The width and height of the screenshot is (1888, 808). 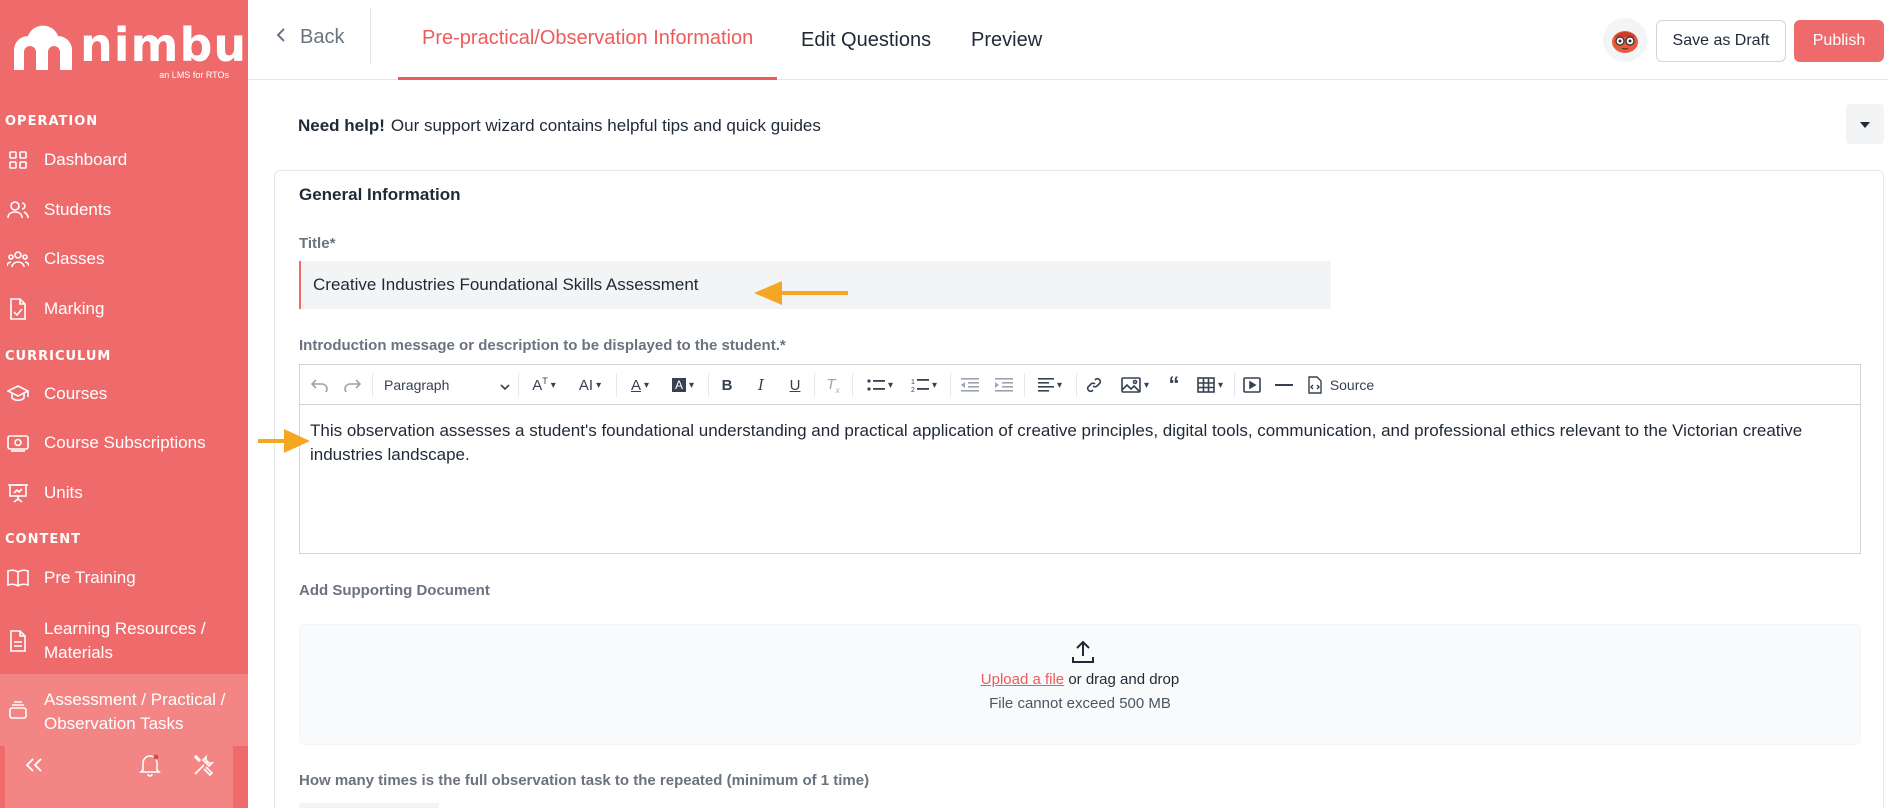 I want to click on presentation-icon, so click(x=18, y=493).